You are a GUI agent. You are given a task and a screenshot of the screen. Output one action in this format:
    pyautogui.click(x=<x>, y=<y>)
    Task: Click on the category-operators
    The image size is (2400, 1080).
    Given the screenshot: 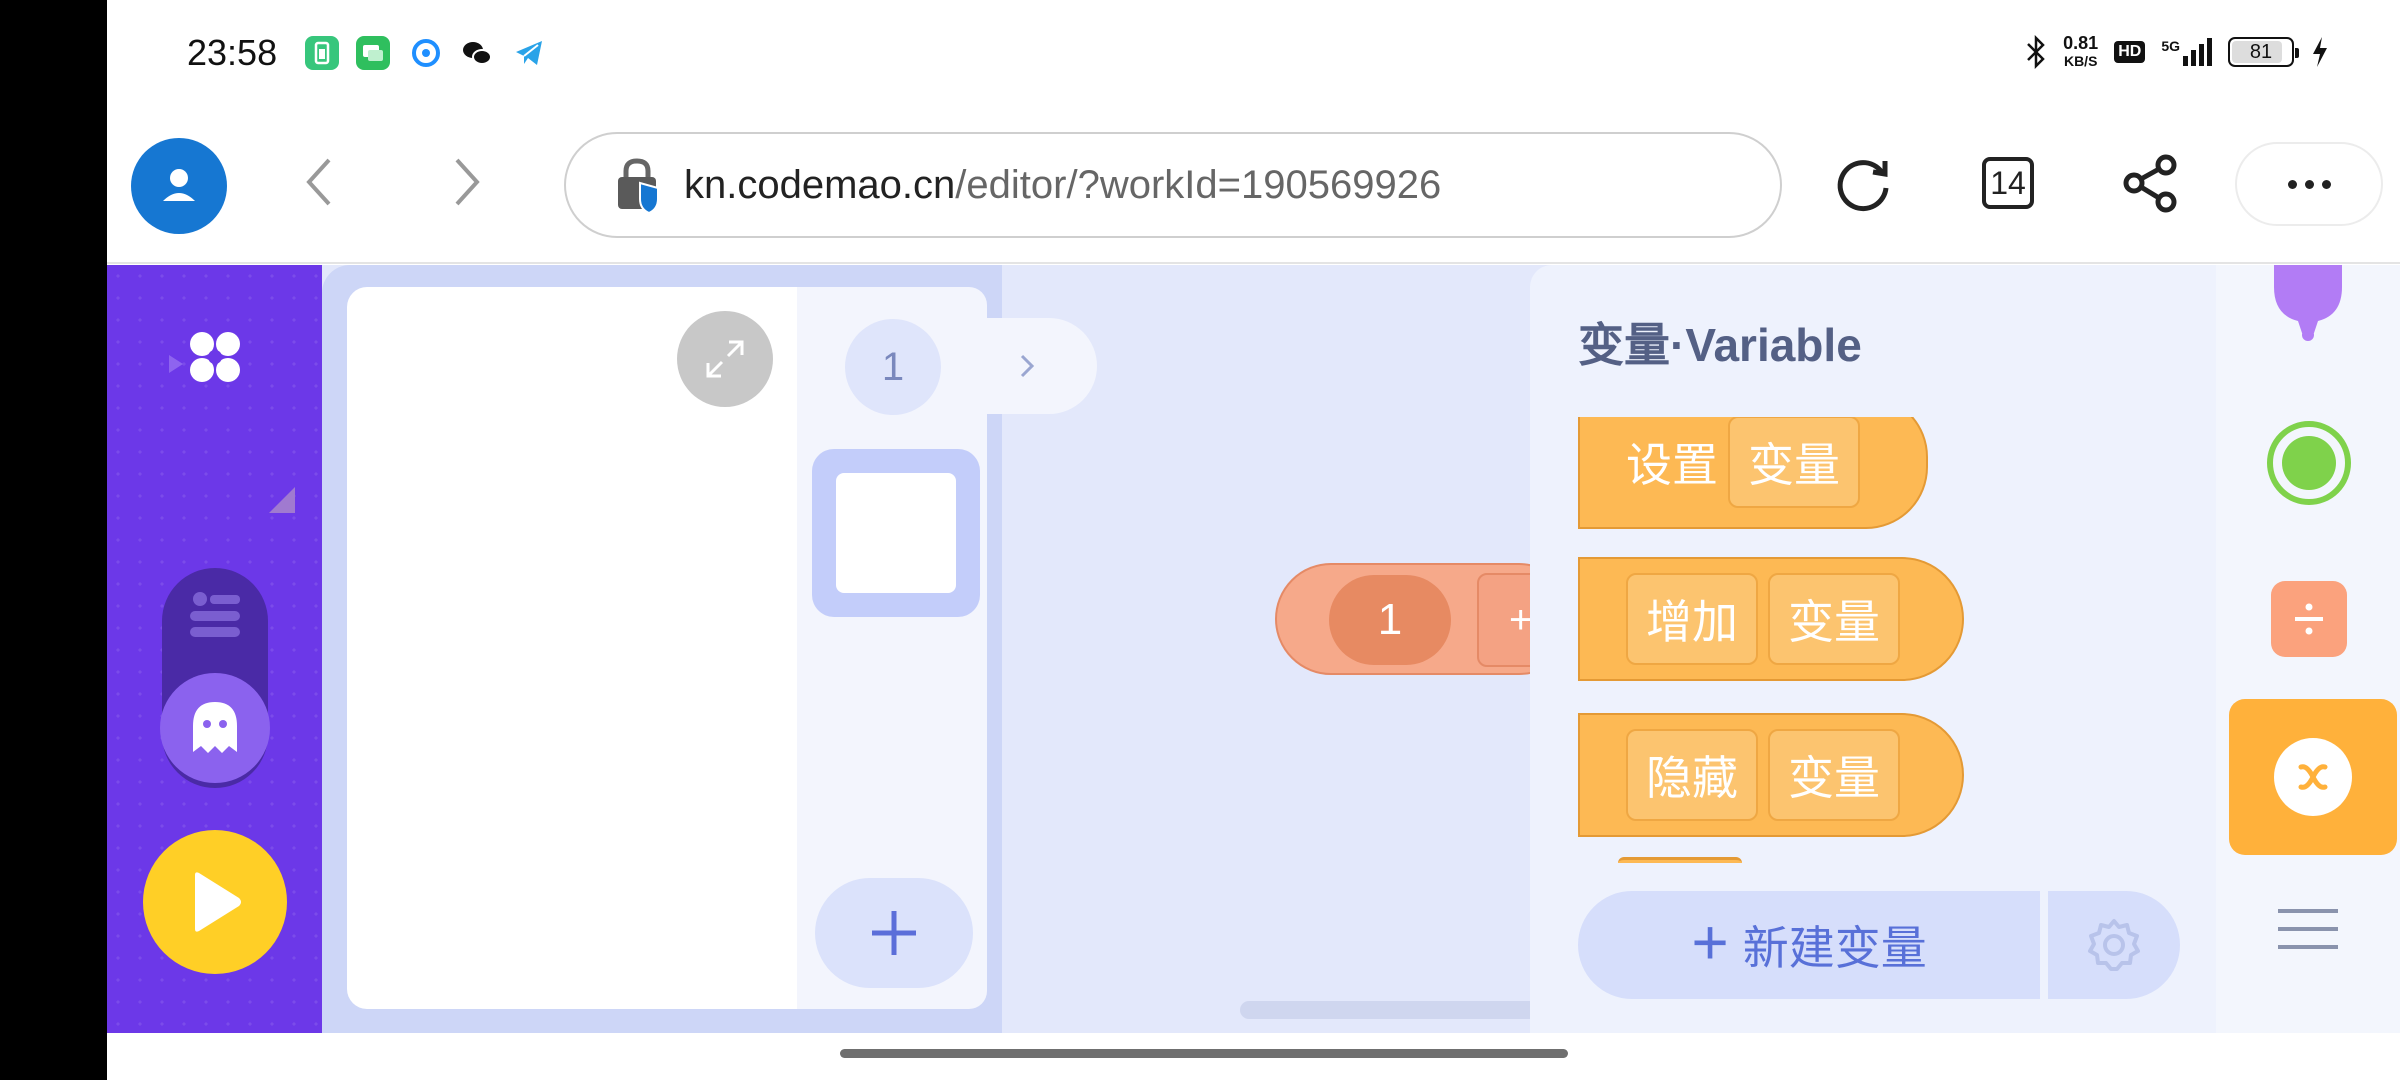 What is the action you would take?
    pyautogui.click(x=2309, y=619)
    